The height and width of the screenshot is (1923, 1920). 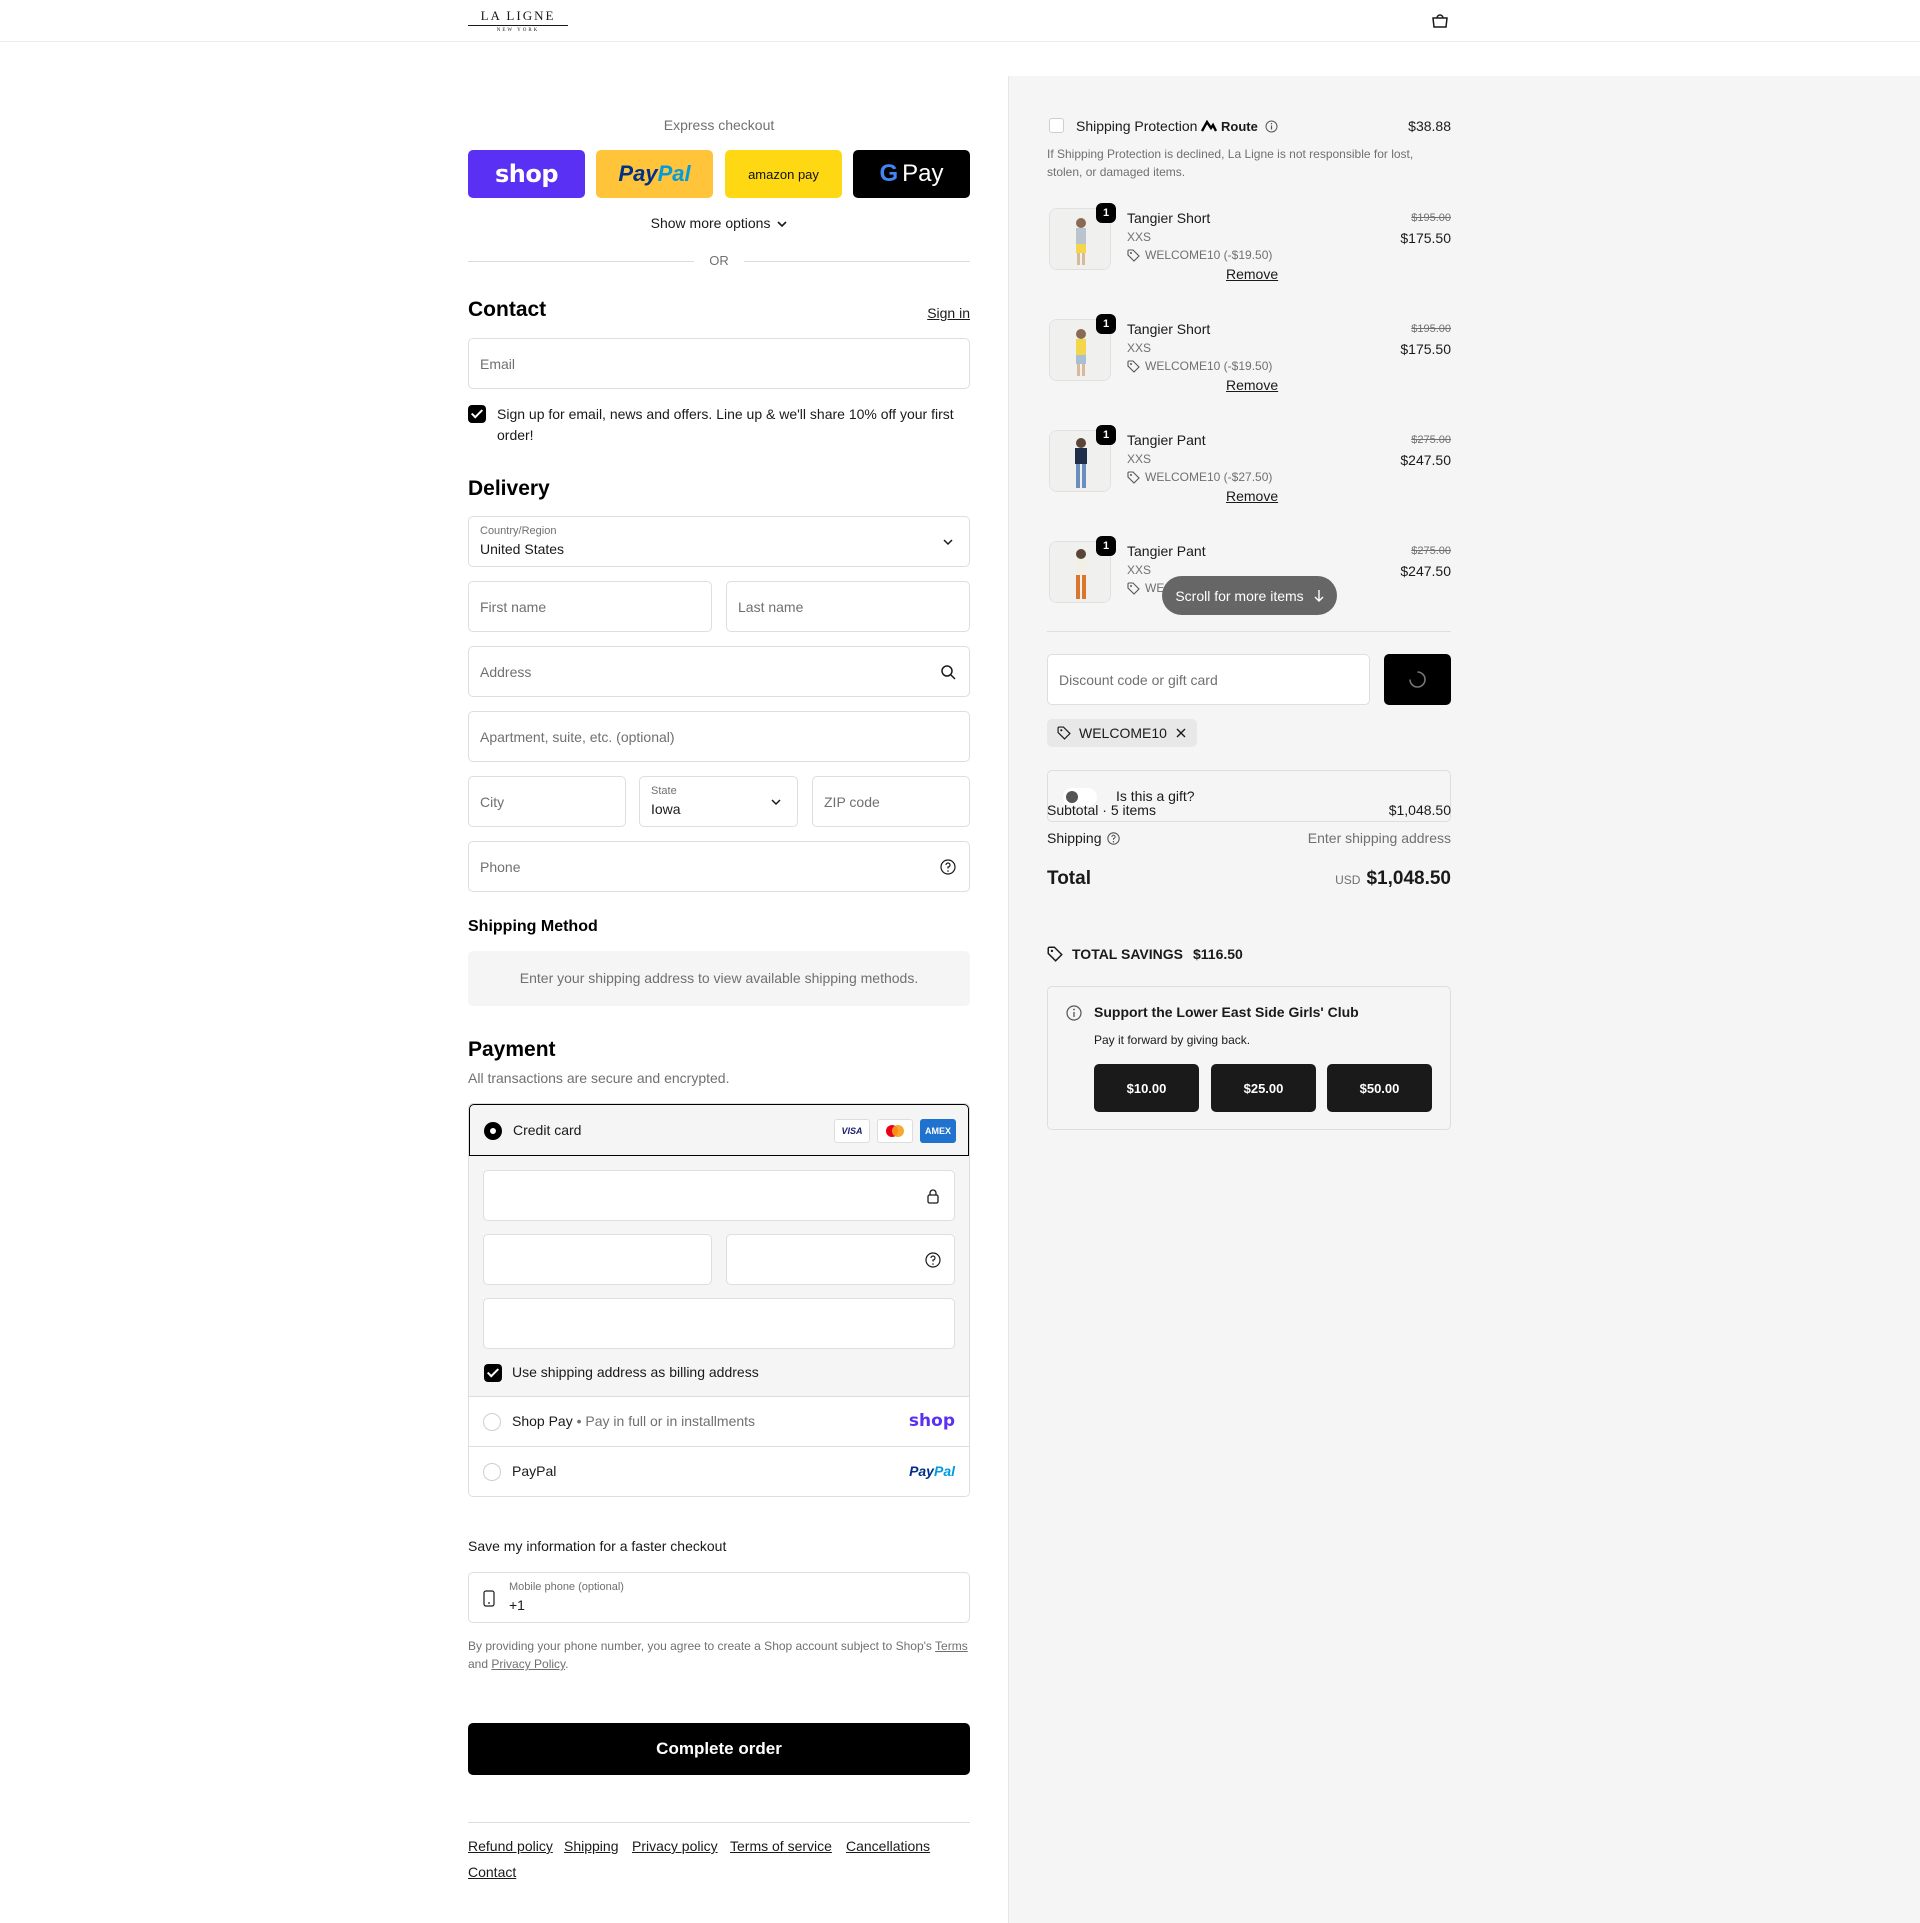 I want to click on payment-heading: Payment, so click(x=512, y=1049).